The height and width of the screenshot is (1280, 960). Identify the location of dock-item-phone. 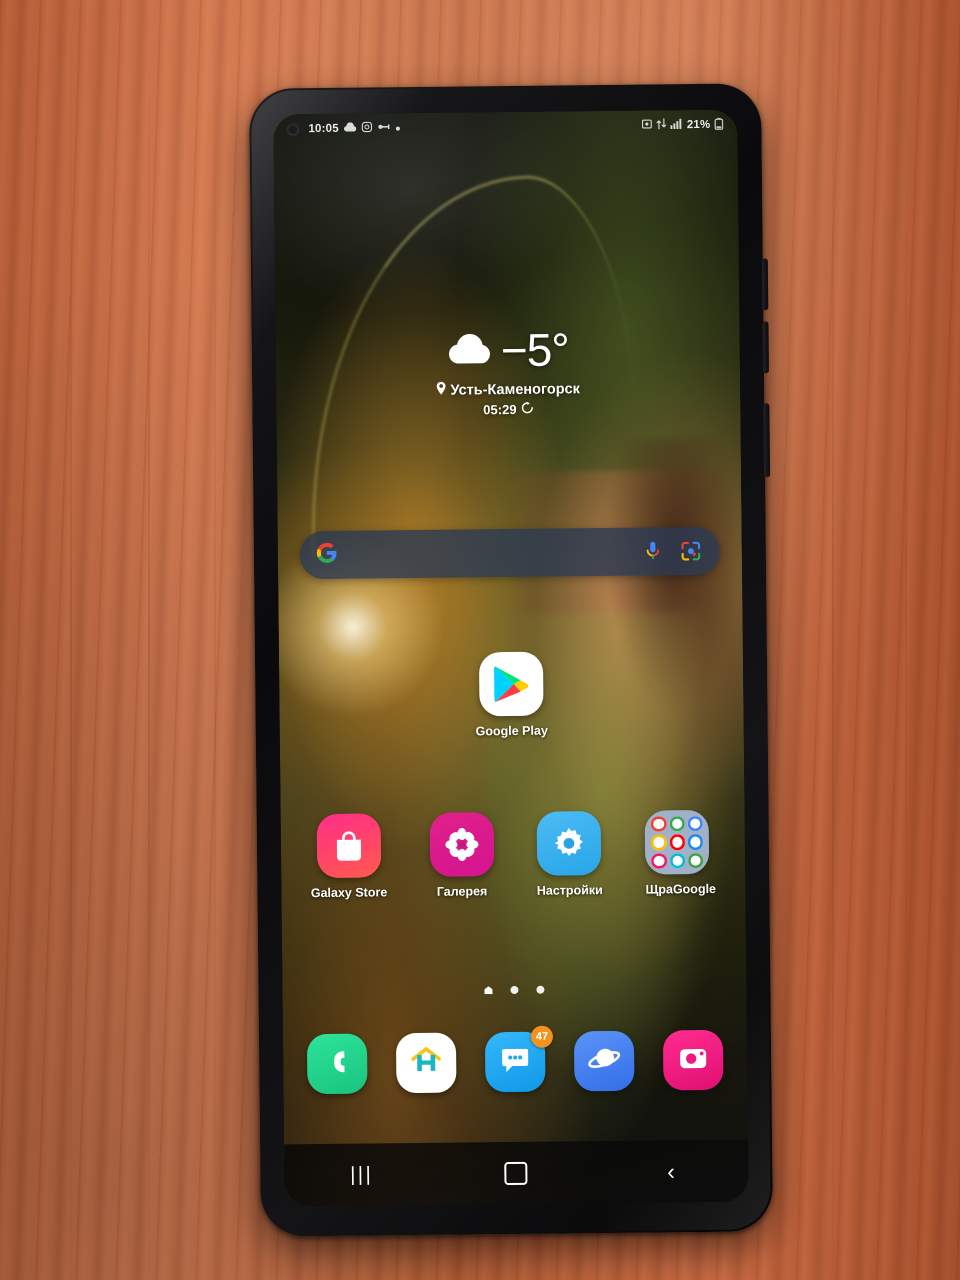
(337, 1064).